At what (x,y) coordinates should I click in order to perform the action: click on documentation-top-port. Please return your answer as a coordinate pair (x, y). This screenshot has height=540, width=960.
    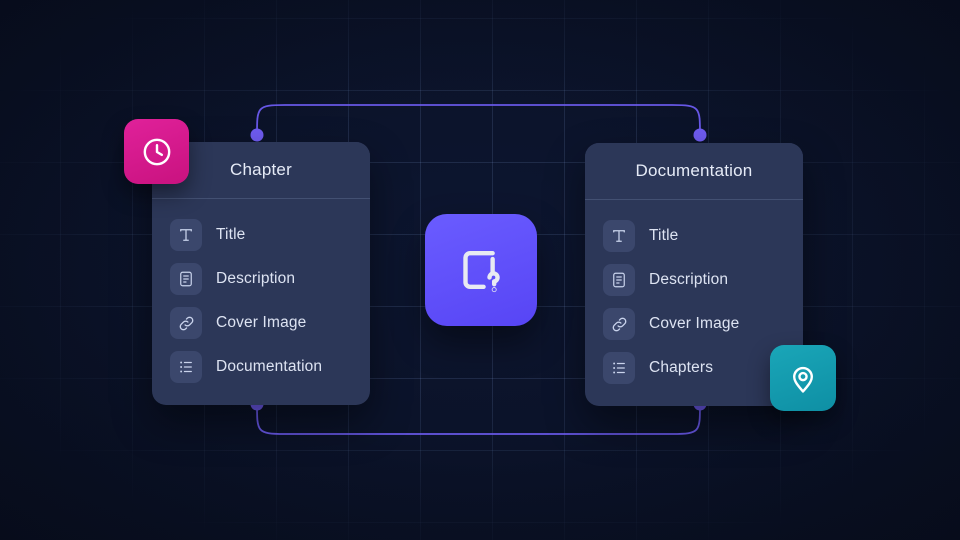
    Looking at the image, I should click on (700, 135).